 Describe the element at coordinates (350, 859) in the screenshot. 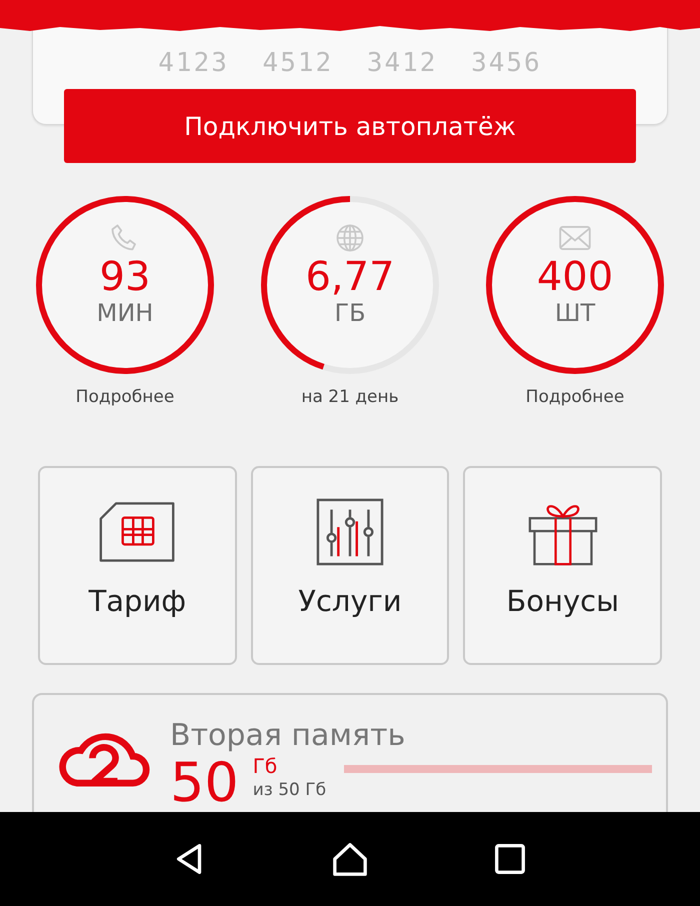

I see `home-icon` at that location.